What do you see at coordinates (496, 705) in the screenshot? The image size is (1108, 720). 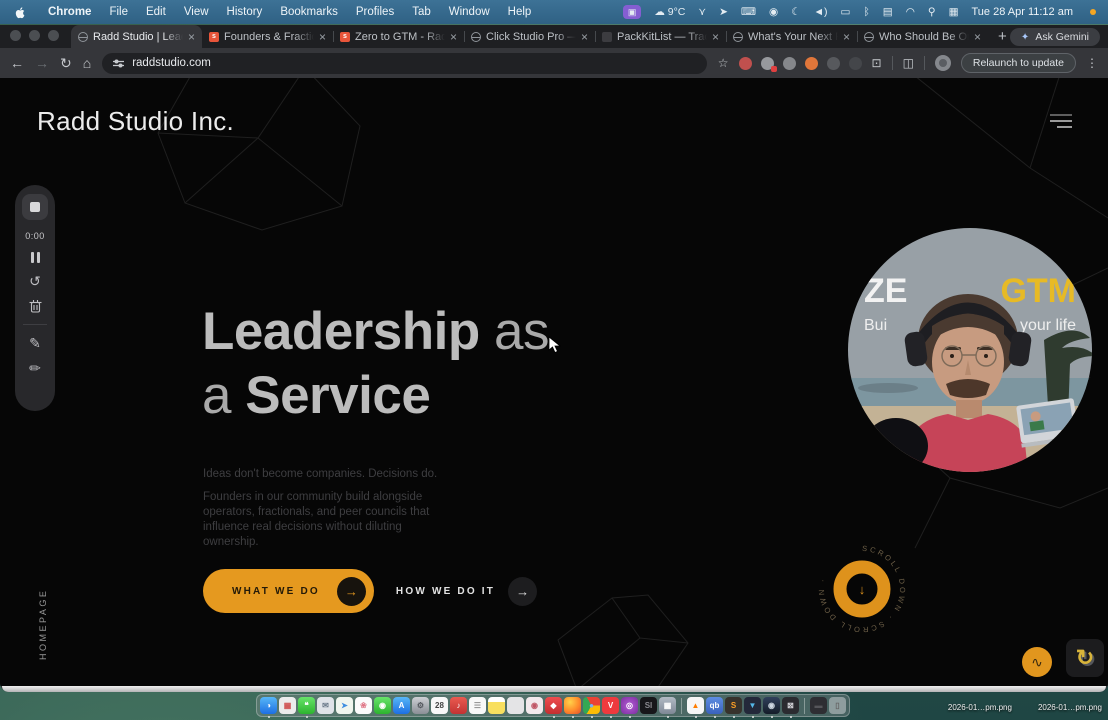 I see `dock-notes` at bounding box center [496, 705].